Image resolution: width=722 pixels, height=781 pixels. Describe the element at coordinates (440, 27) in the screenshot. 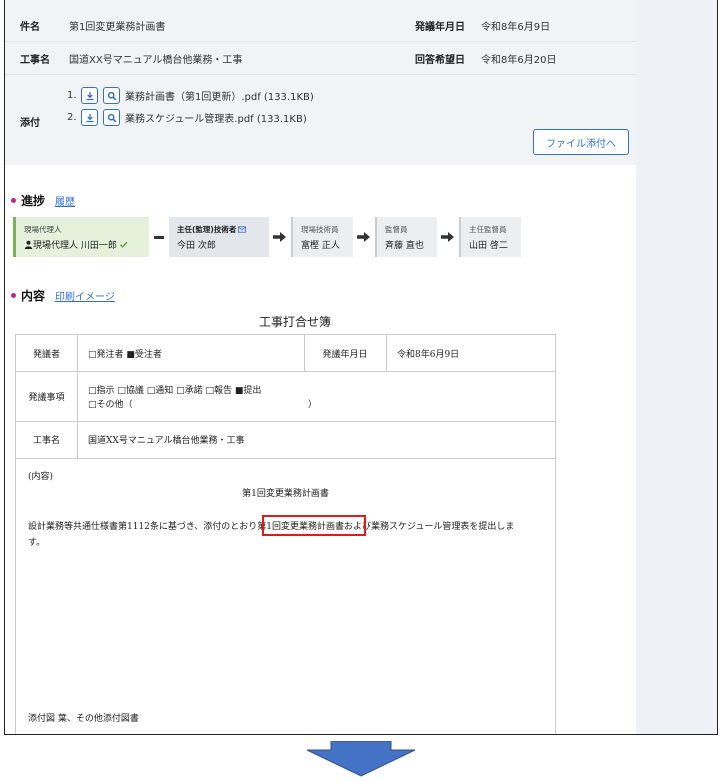

I see `issue-date-label: 発議年月日` at that location.